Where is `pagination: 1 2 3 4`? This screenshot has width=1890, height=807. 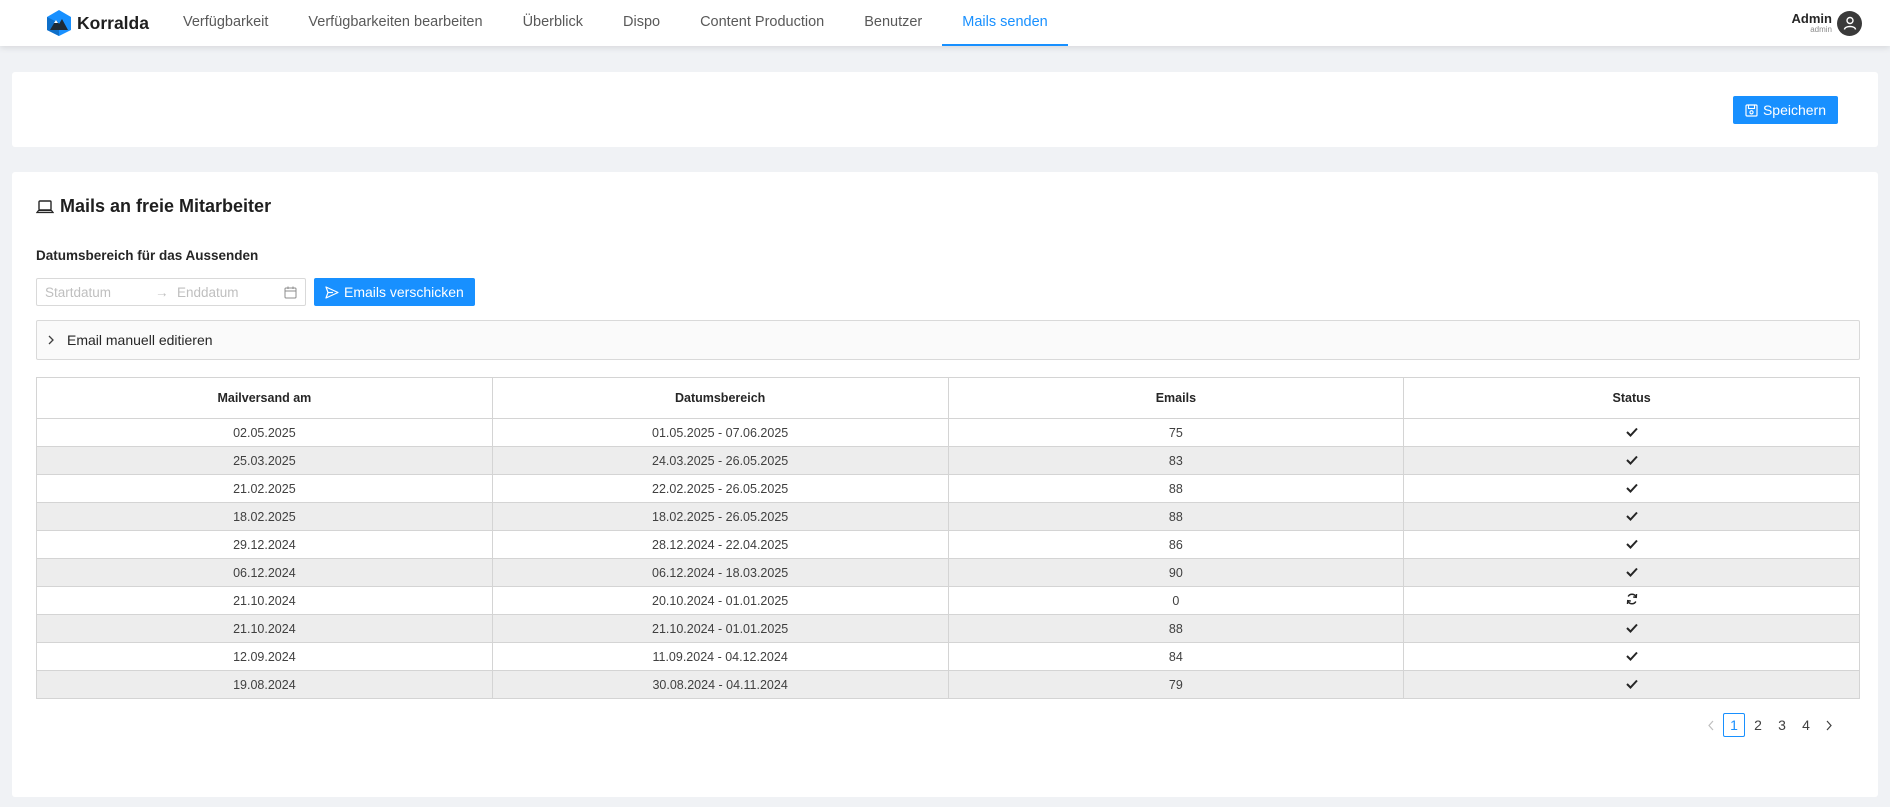
pagination: 1 2 3 4 is located at coordinates (1770, 725).